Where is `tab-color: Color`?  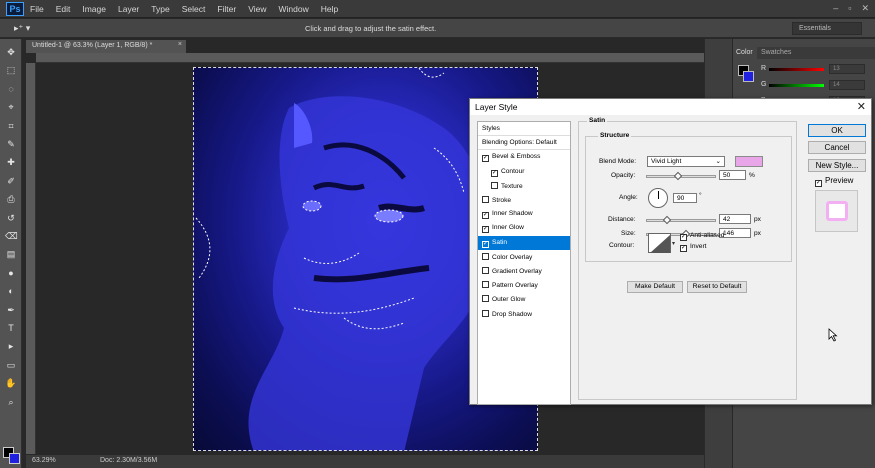
tab-color: Color is located at coordinates (745, 53).